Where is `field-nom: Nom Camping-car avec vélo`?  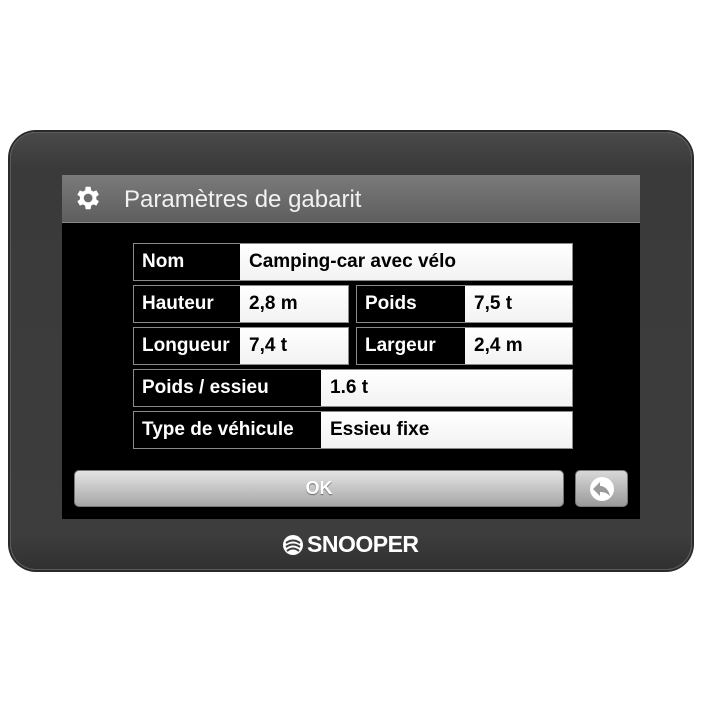
field-nom: Nom Camping-car avec vélo is located at coordinates (353, 262).